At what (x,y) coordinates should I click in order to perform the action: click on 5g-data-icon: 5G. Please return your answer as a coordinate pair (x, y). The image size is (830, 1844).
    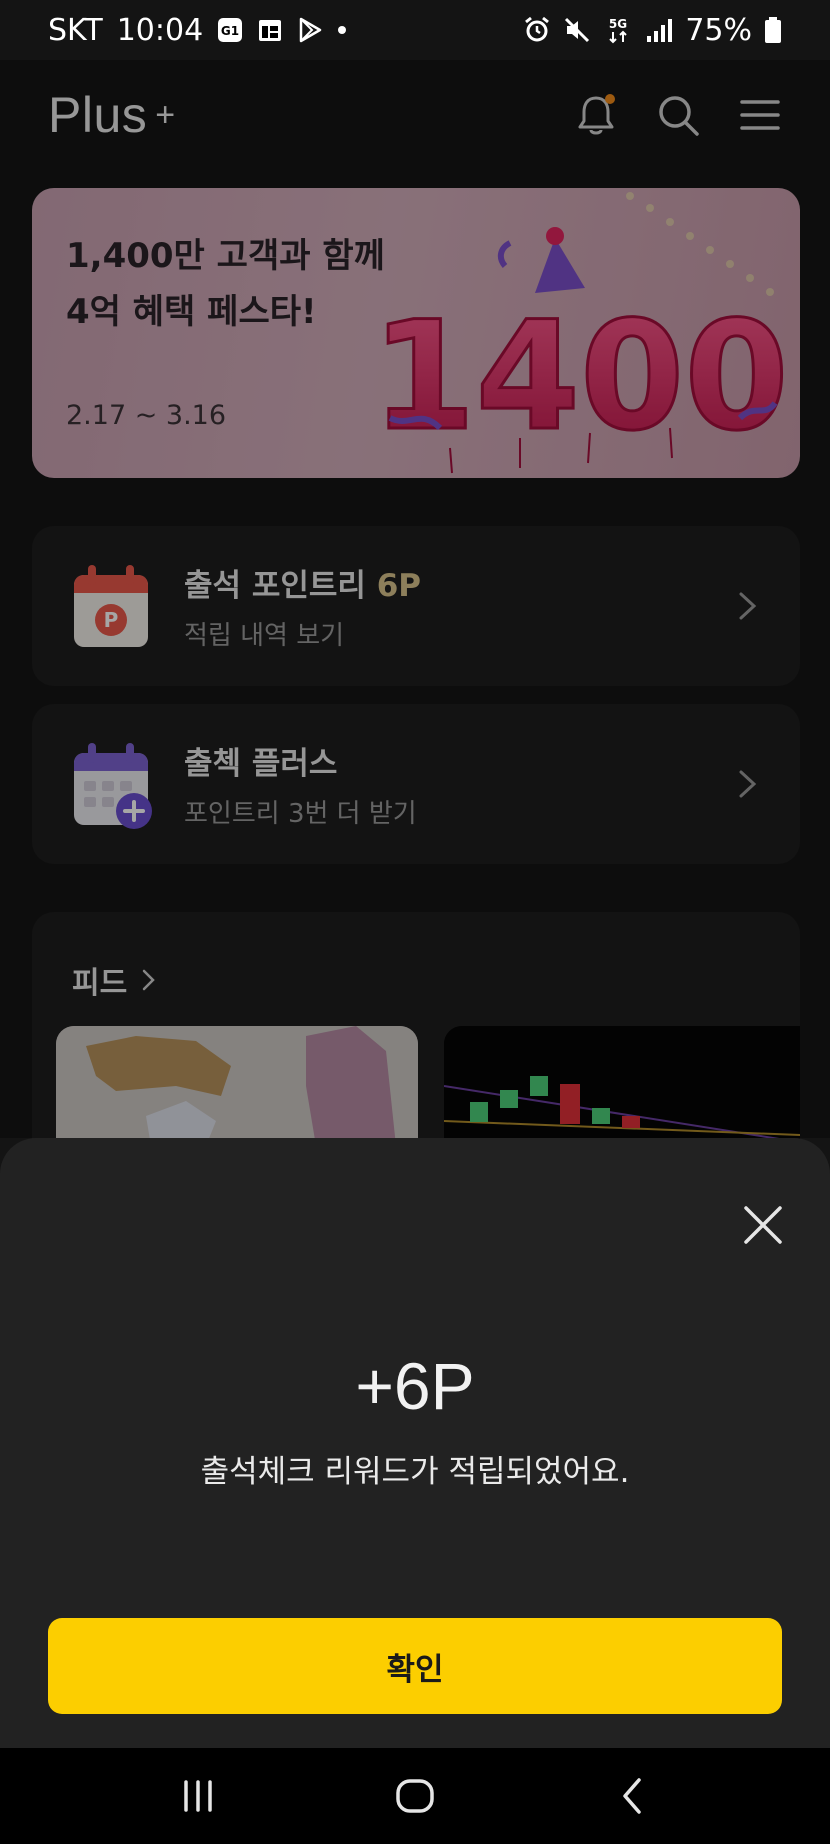
    Looking at the image, I should click on (618, 30).